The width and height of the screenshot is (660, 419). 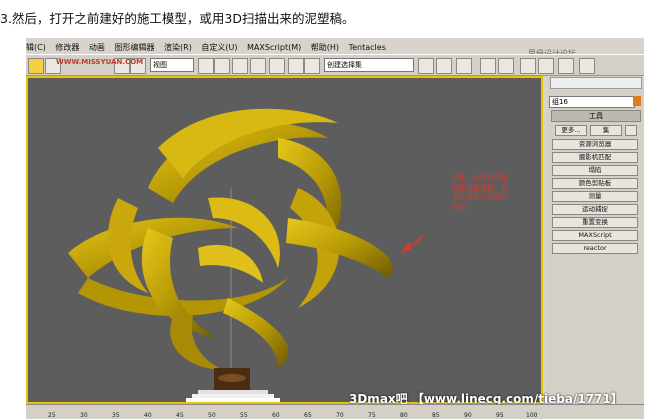 What do you see at coordinates (595, 235) in the screenshot?
I see `tool-maxscript: MAXScript` at bounding box center [595, 235].